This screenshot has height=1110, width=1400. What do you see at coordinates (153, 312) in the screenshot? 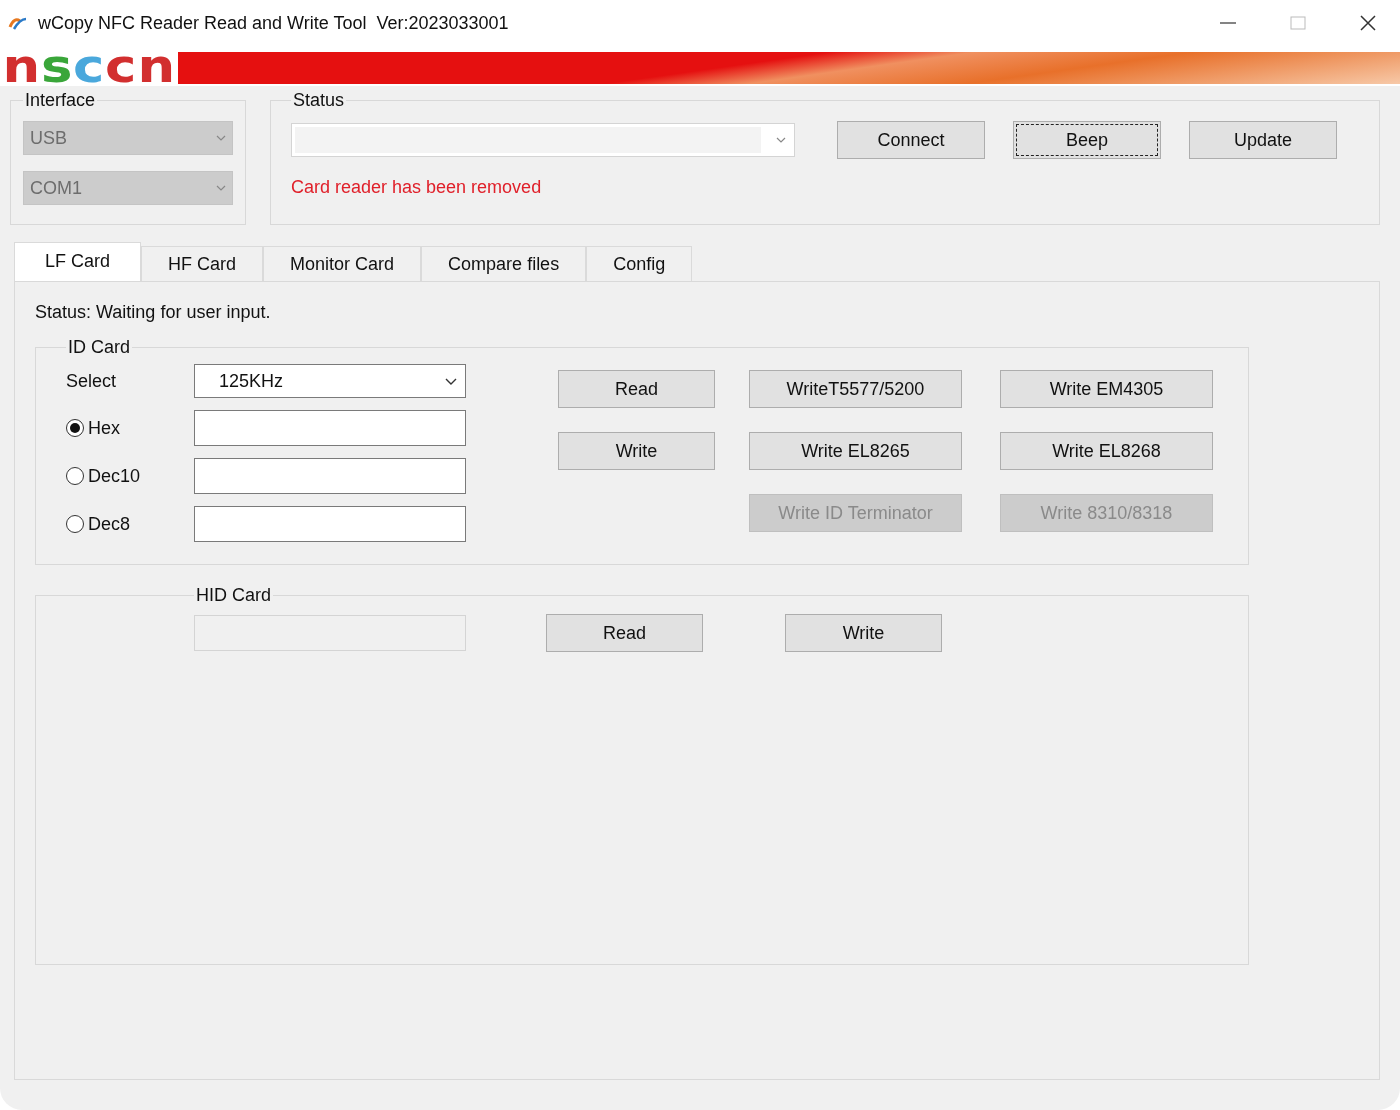
I see `status-text: Status: Waiting for user input.` at bounding box center [153, 312].